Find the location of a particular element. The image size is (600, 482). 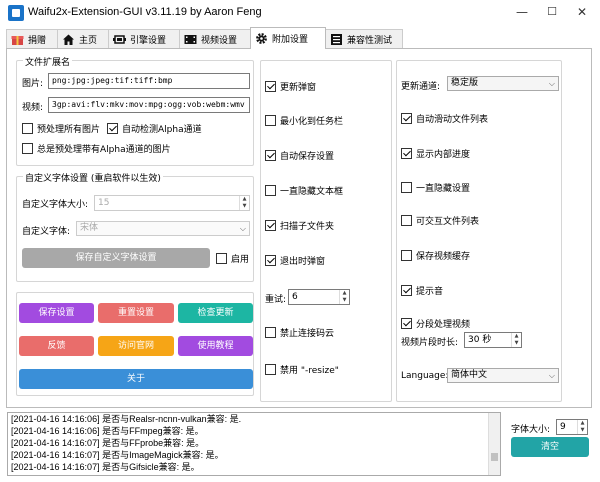

tab-engine-settings: 引擎设置 is located at coordinates (144, 39).